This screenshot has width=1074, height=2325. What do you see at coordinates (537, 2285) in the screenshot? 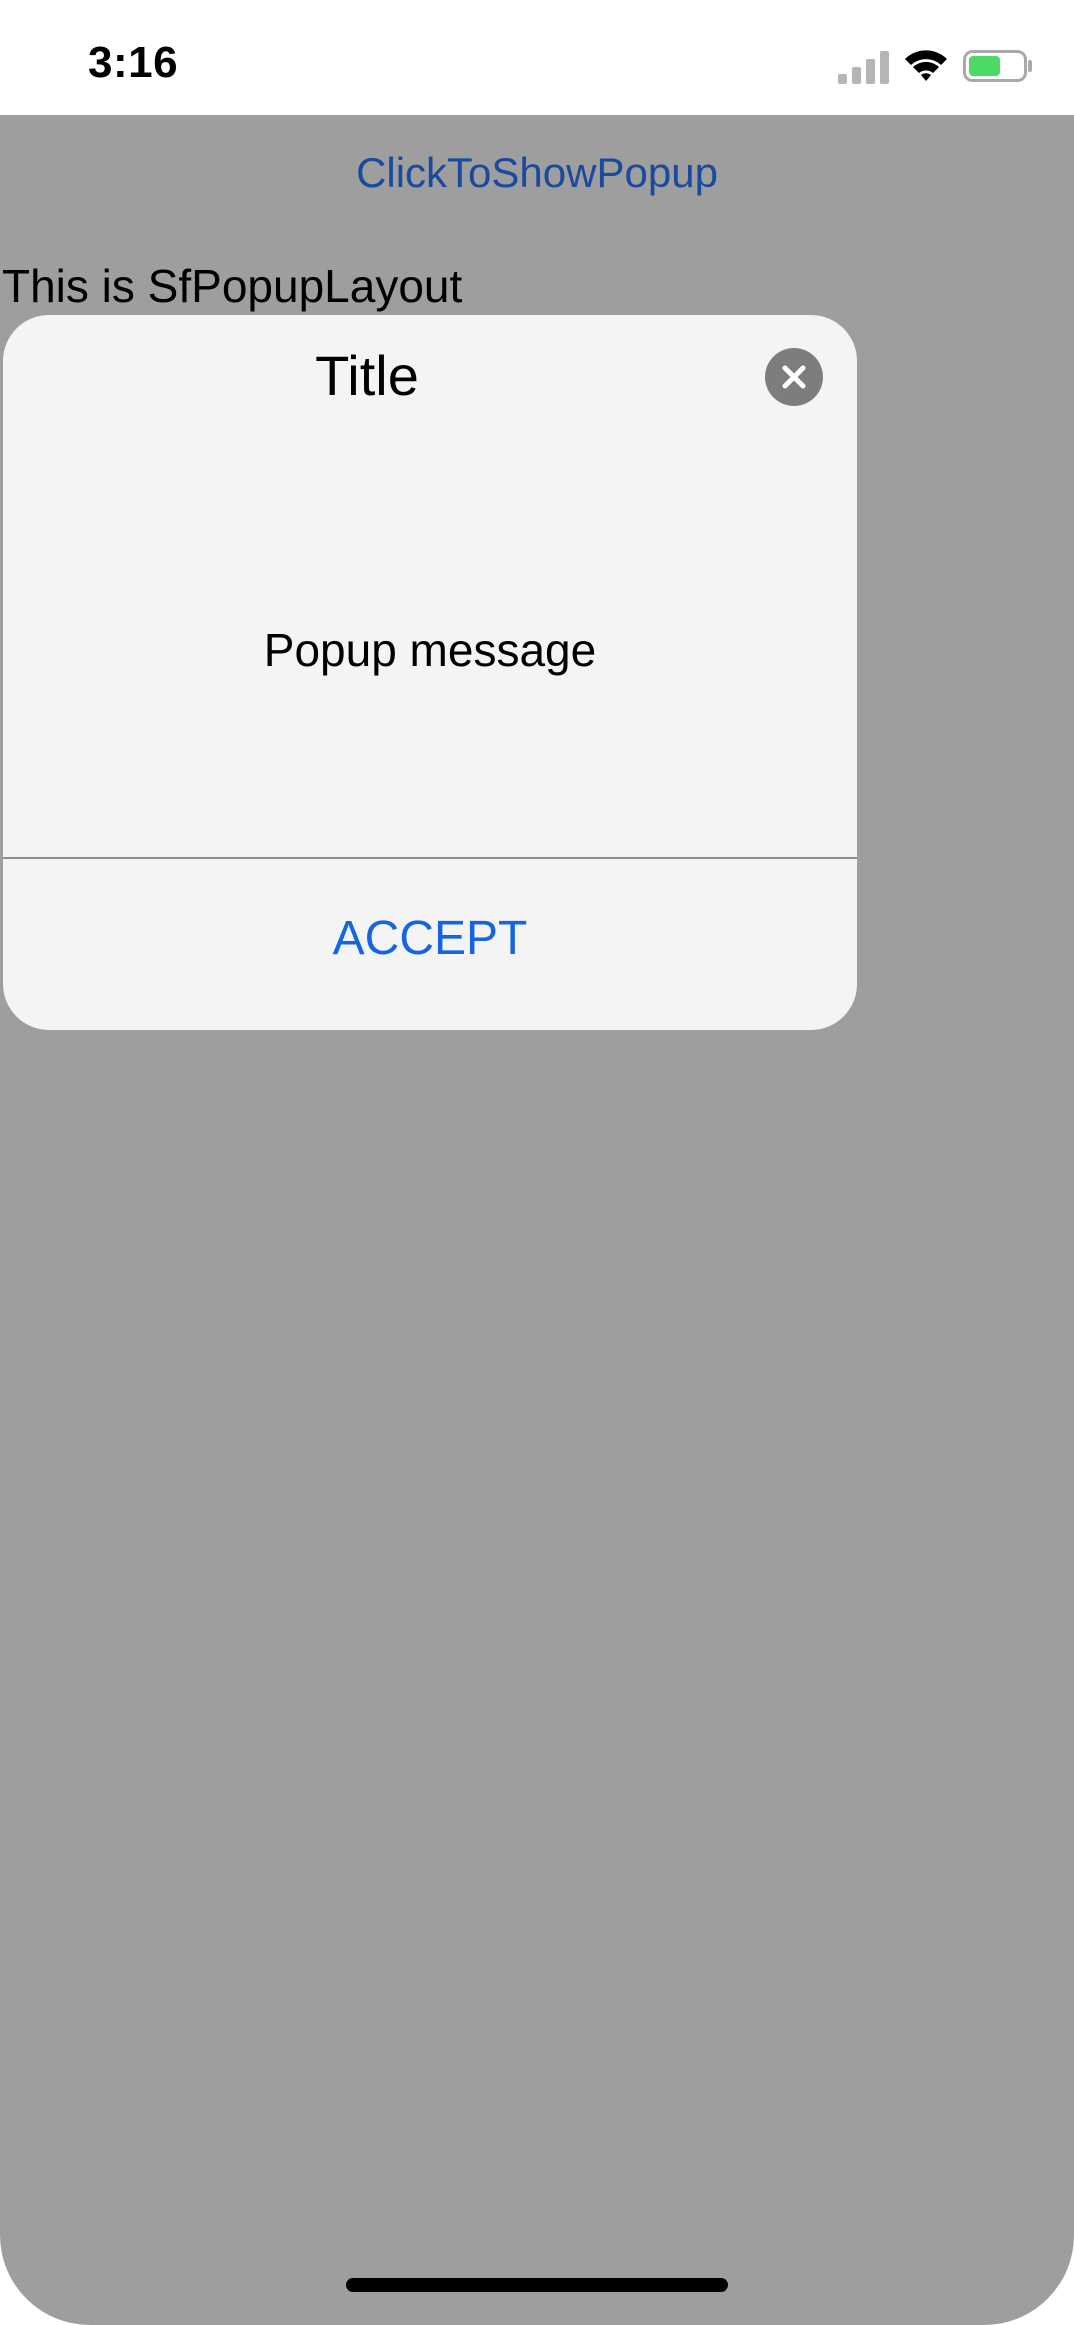
I see `home-indicator` at bounding box center [537, 2285].